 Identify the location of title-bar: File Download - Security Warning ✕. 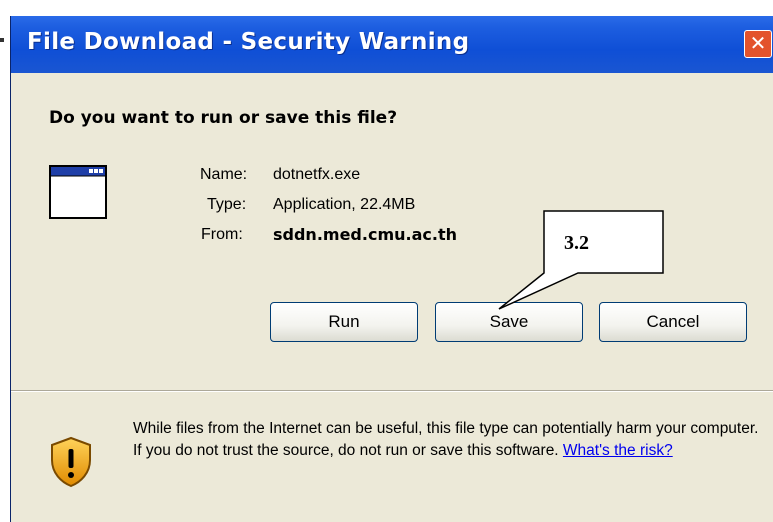
(392, 44).